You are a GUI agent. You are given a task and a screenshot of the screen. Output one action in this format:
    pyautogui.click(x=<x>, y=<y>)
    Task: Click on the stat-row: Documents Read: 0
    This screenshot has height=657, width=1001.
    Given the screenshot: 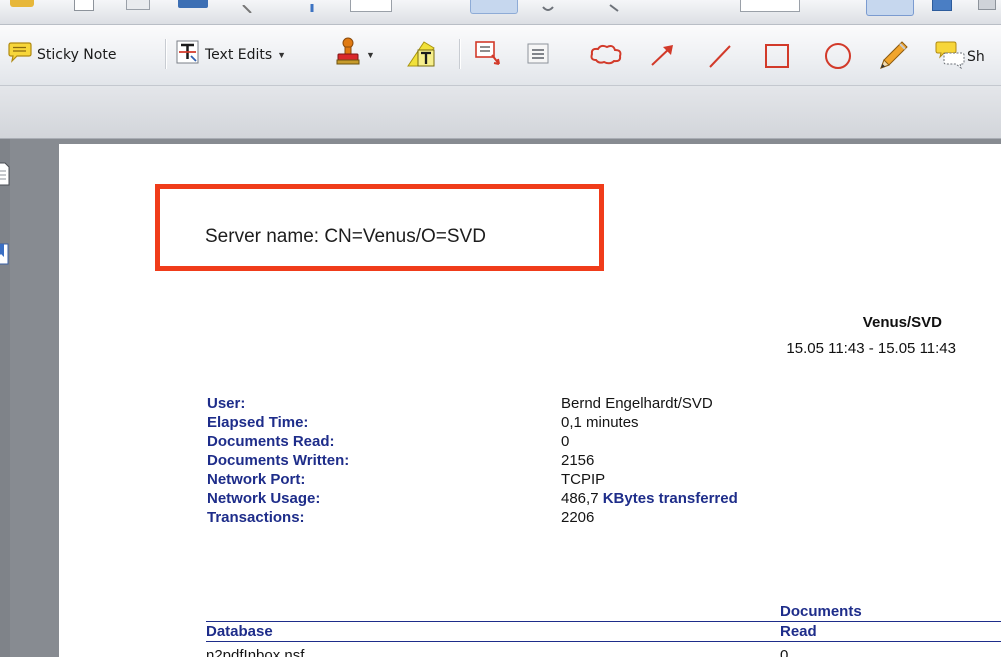 What is the action you would take?
    pyautogui.click(x=597, y=442)
    